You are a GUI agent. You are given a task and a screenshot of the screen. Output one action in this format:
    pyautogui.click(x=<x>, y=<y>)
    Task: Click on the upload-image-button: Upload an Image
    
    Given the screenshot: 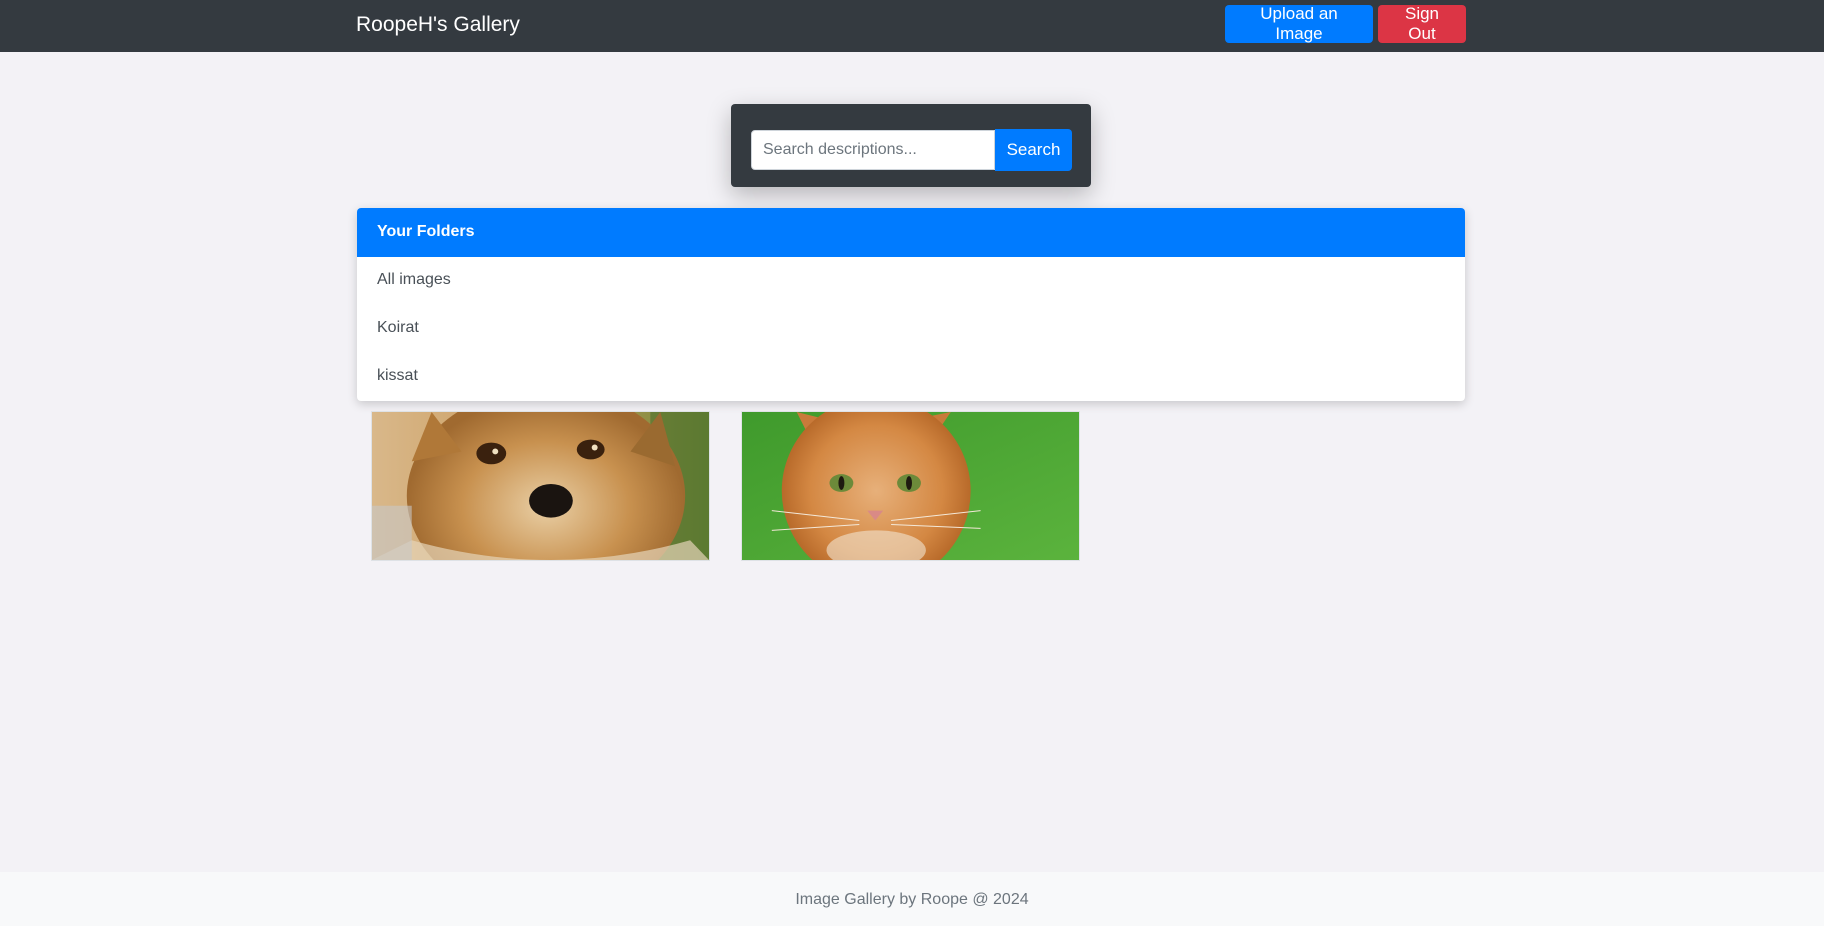 What is the action you would take?
    pyautogui.click(x=1299, y=23)
    